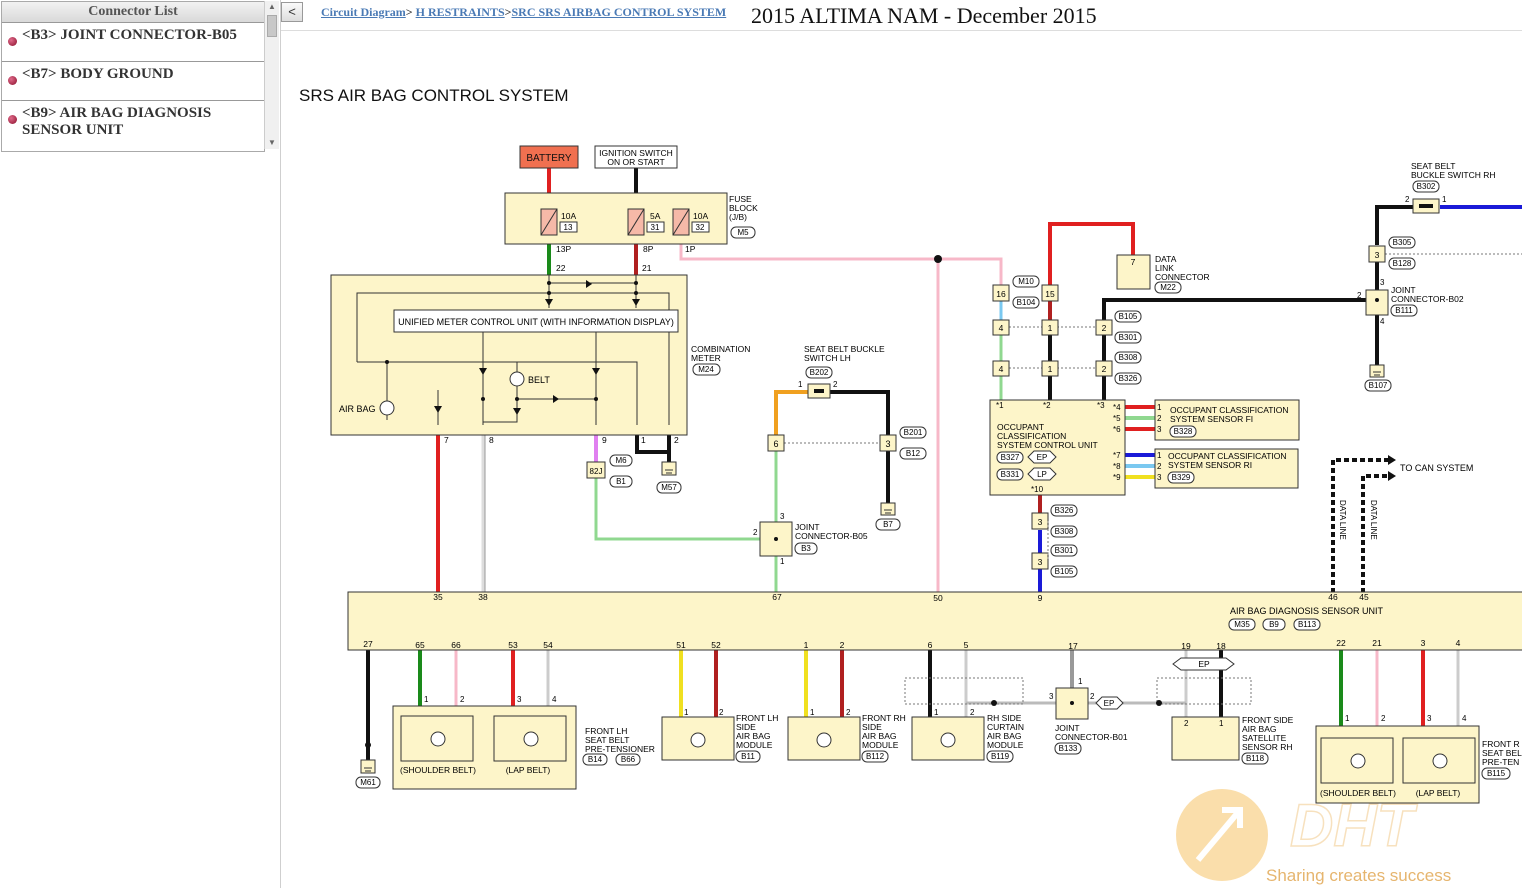  I want to click on pin-9: 9, so click(604, 440).